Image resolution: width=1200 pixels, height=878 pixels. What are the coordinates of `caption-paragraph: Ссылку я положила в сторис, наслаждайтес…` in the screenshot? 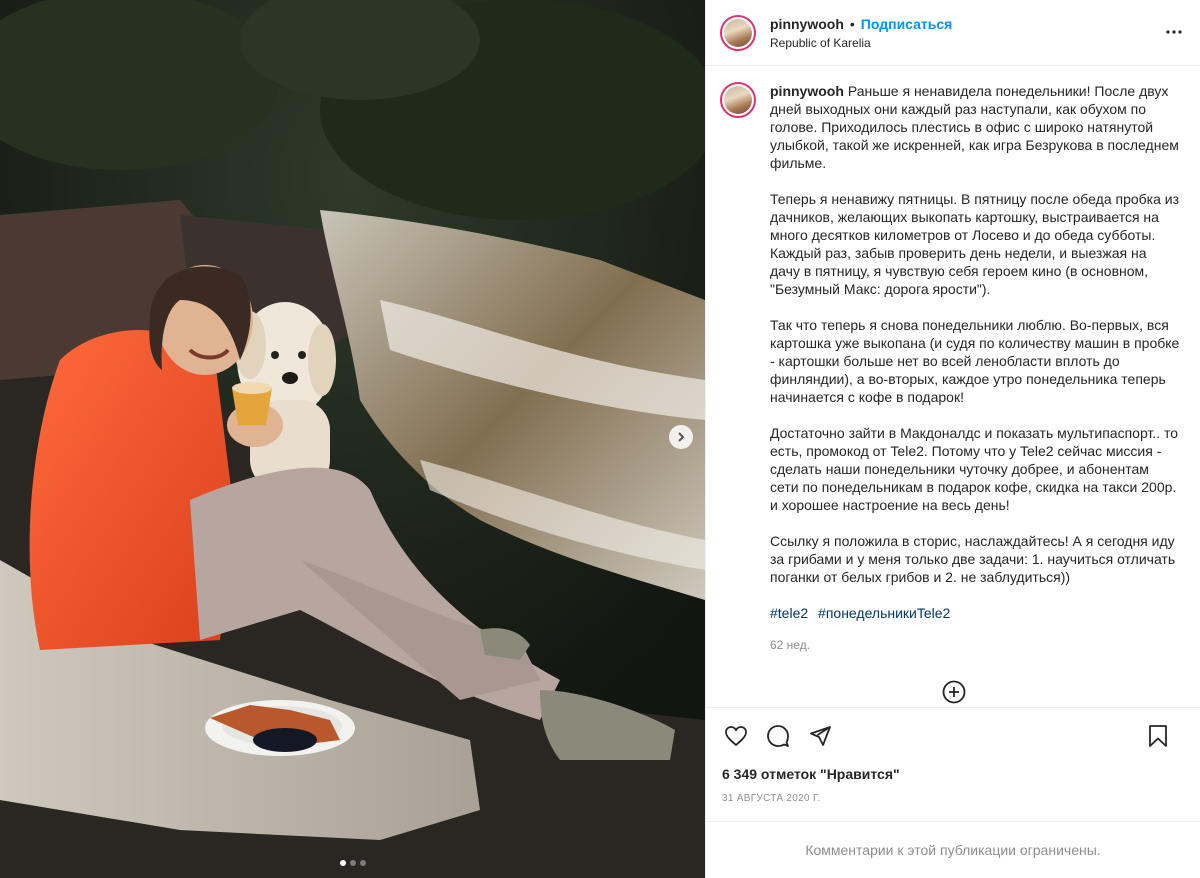 It's located at (973, 559).